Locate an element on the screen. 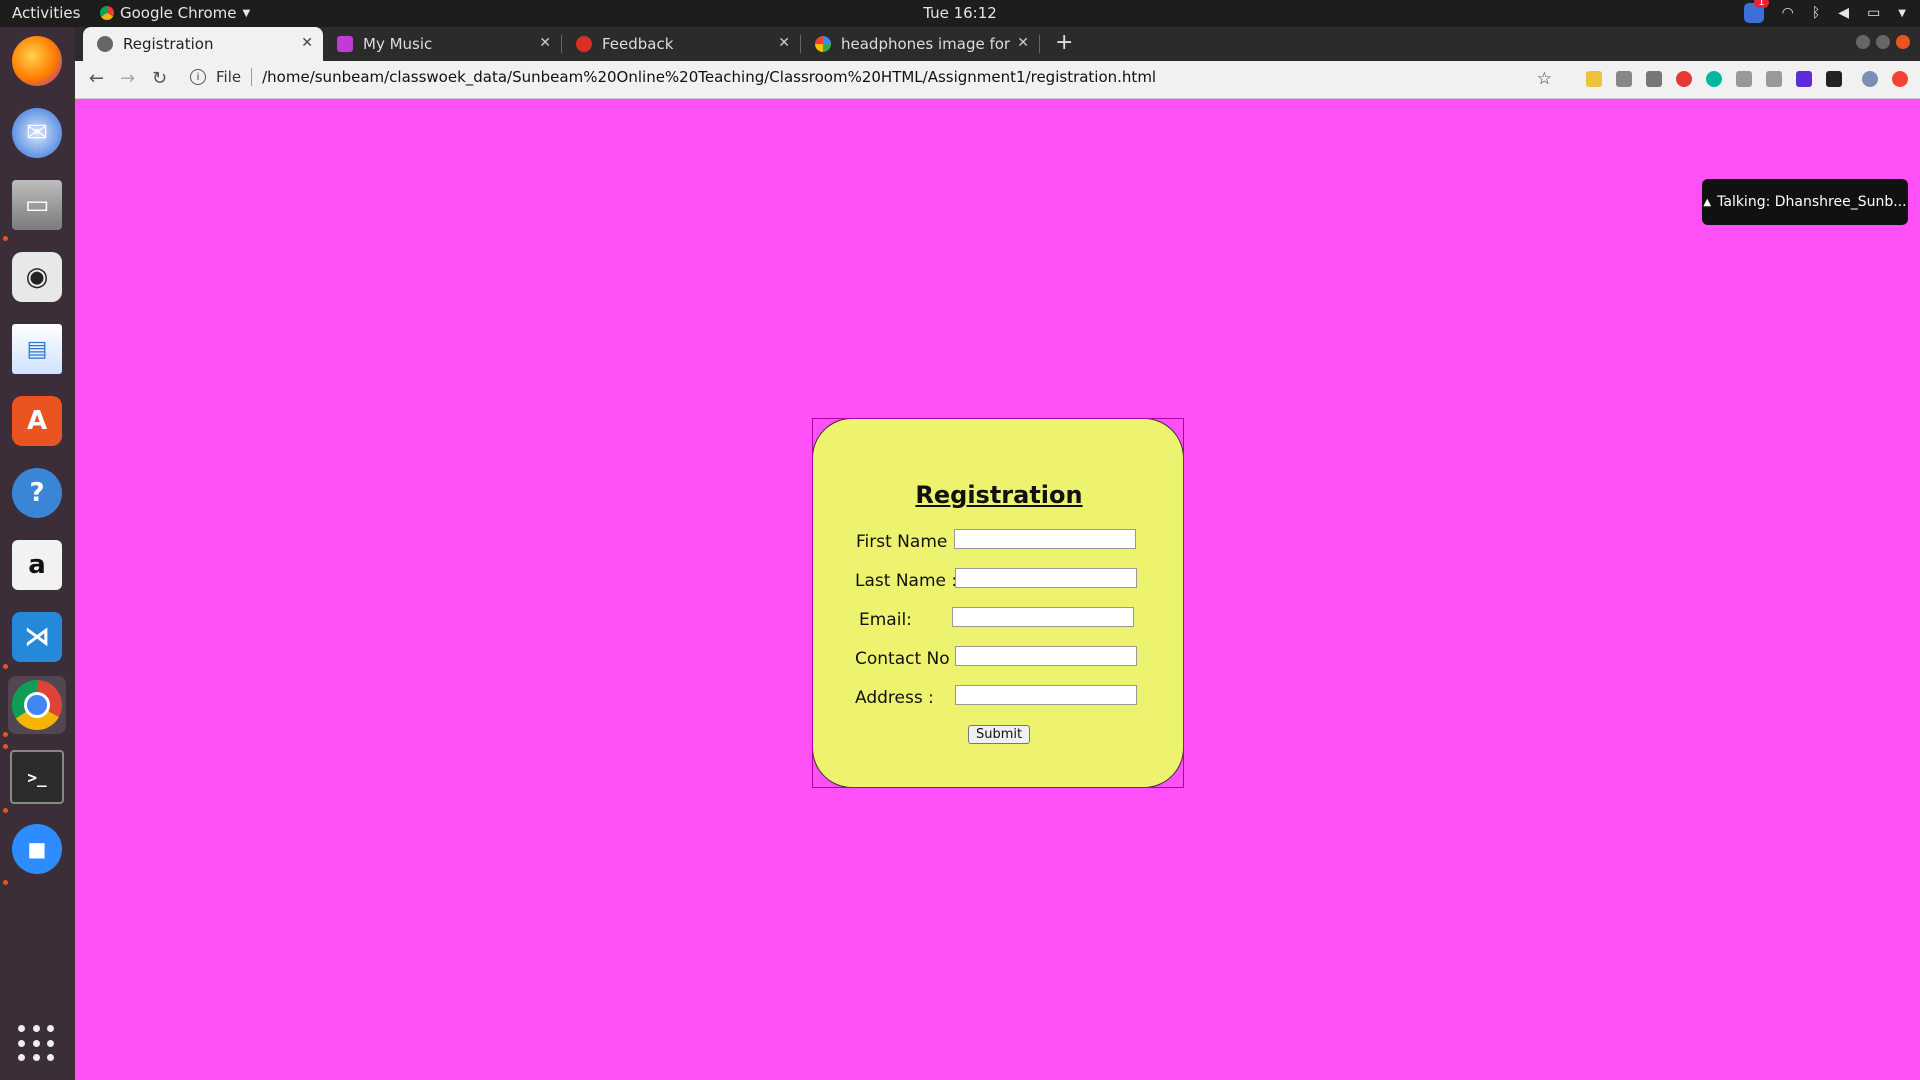 The image size is (1920, 1080). ubuntu-software-icon: A is located at coordinates (37, 421).